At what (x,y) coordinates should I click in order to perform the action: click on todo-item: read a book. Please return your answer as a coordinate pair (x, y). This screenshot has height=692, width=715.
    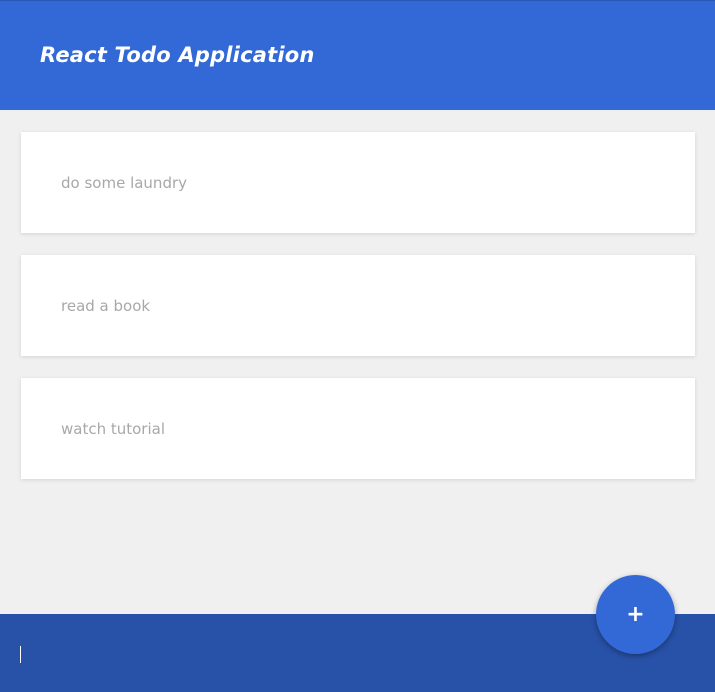
    Looking at the image, I should click on (358, 305).